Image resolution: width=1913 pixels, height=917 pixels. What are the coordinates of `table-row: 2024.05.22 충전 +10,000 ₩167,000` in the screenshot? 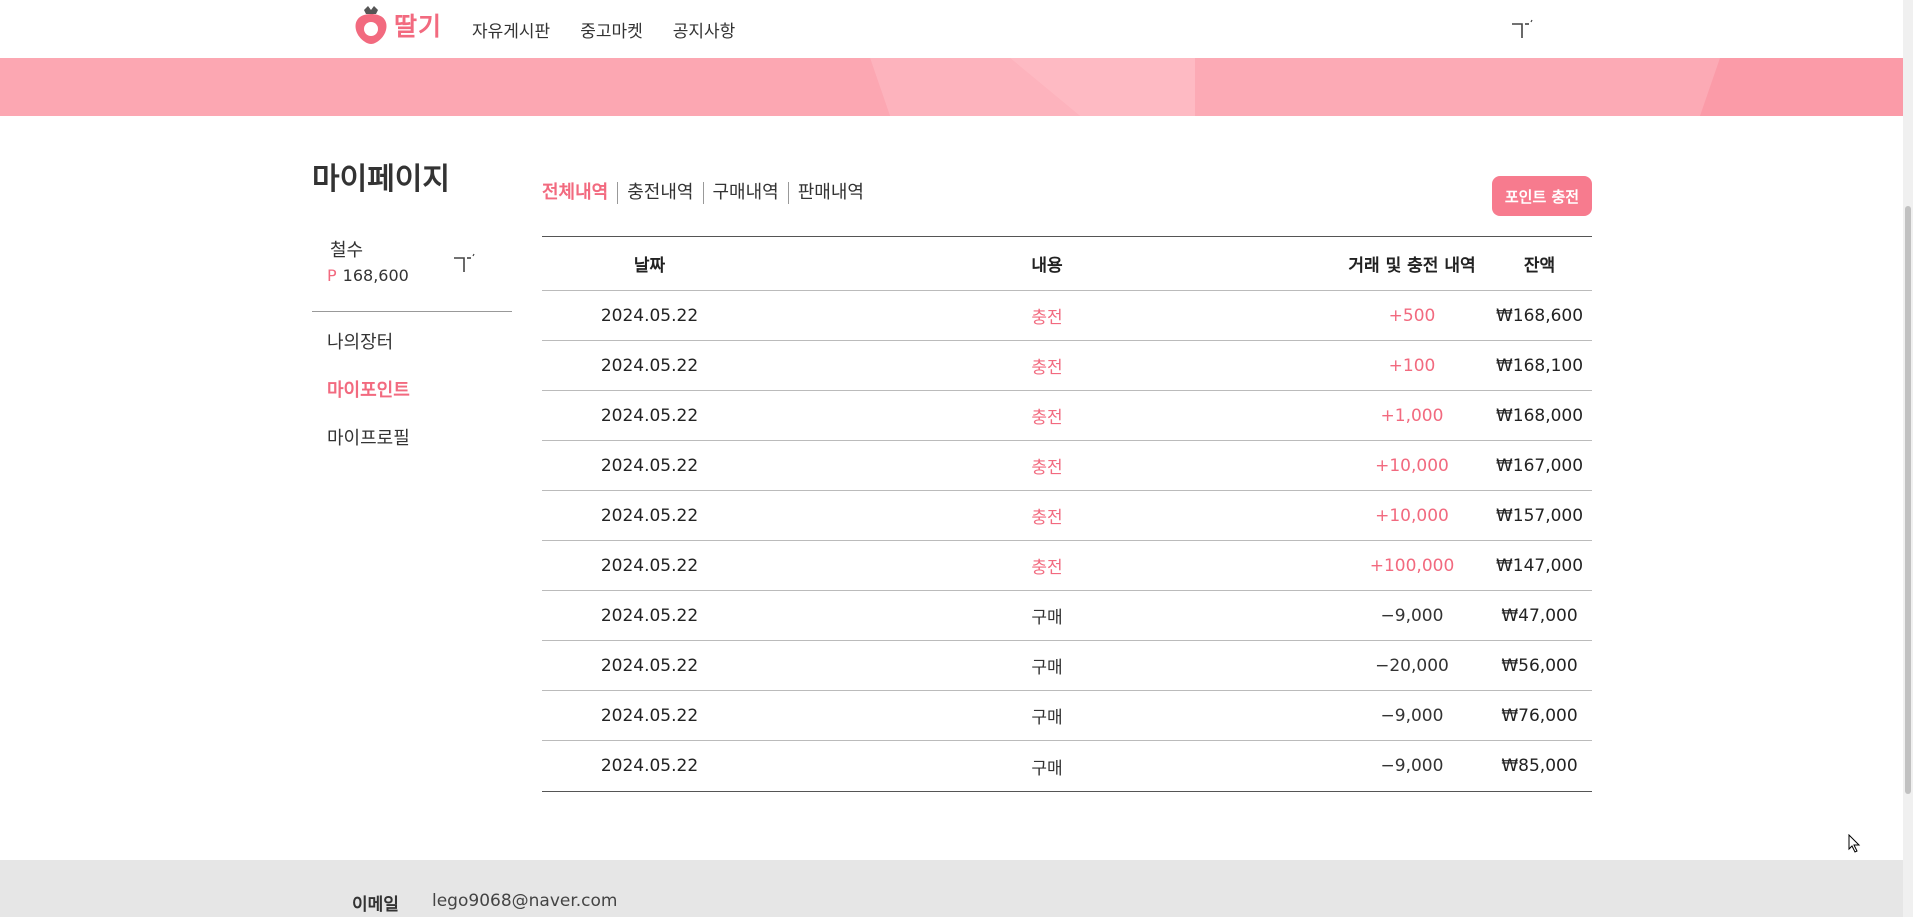 It's located at (1067, 466).